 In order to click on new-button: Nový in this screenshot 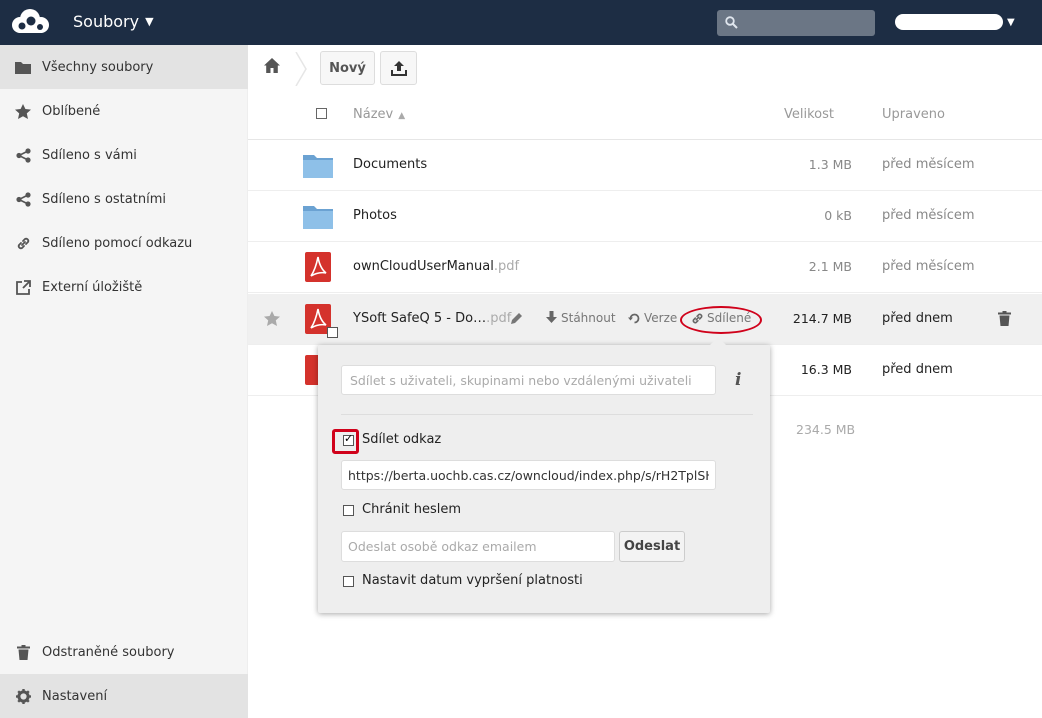, I will do `click(347, 68)`.